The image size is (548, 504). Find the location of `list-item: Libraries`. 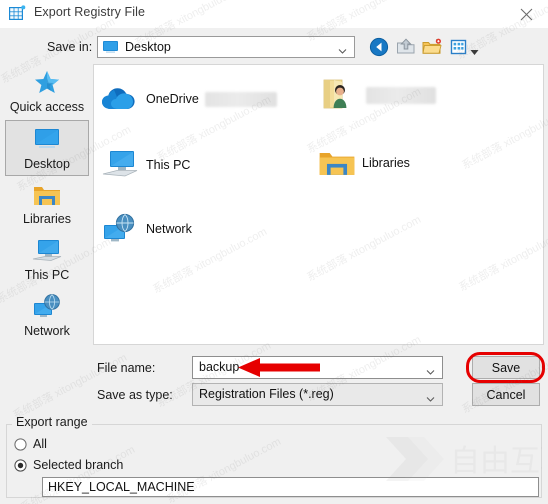

list-item: Libraries is located at coordinates (363, 163).